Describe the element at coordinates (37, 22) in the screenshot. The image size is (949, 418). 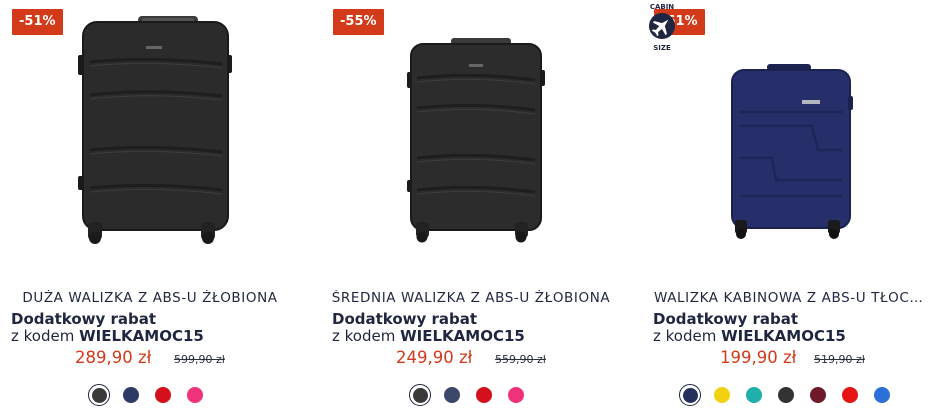
I see `discount-badge: -51%` at that location.